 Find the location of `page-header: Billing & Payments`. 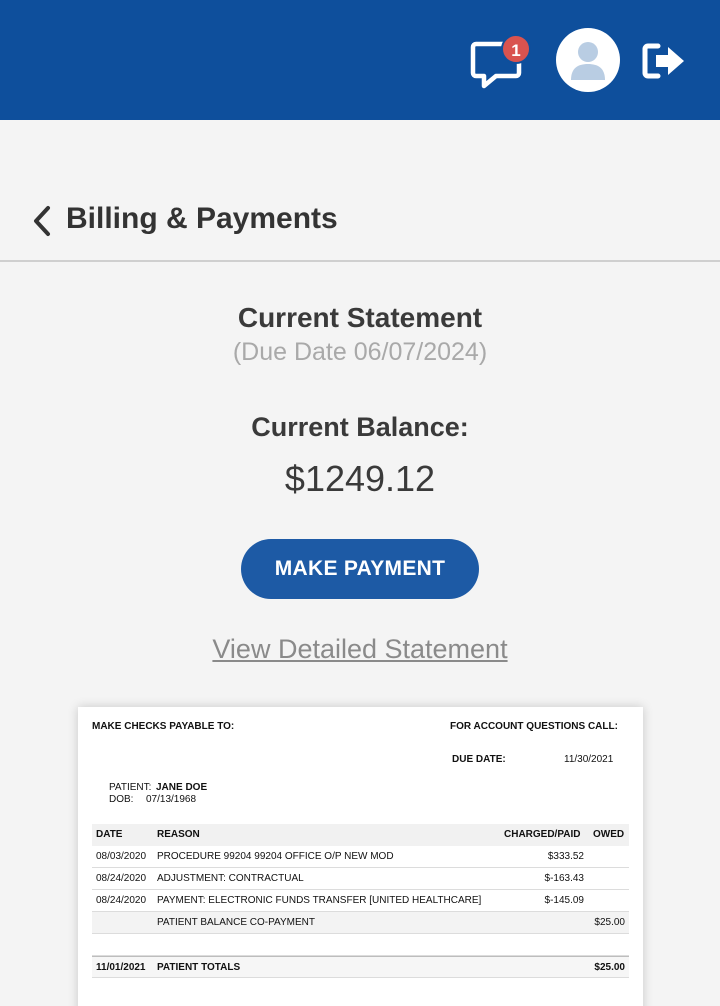

page-header: Billing & Payments is located at coordinates (360, 221).